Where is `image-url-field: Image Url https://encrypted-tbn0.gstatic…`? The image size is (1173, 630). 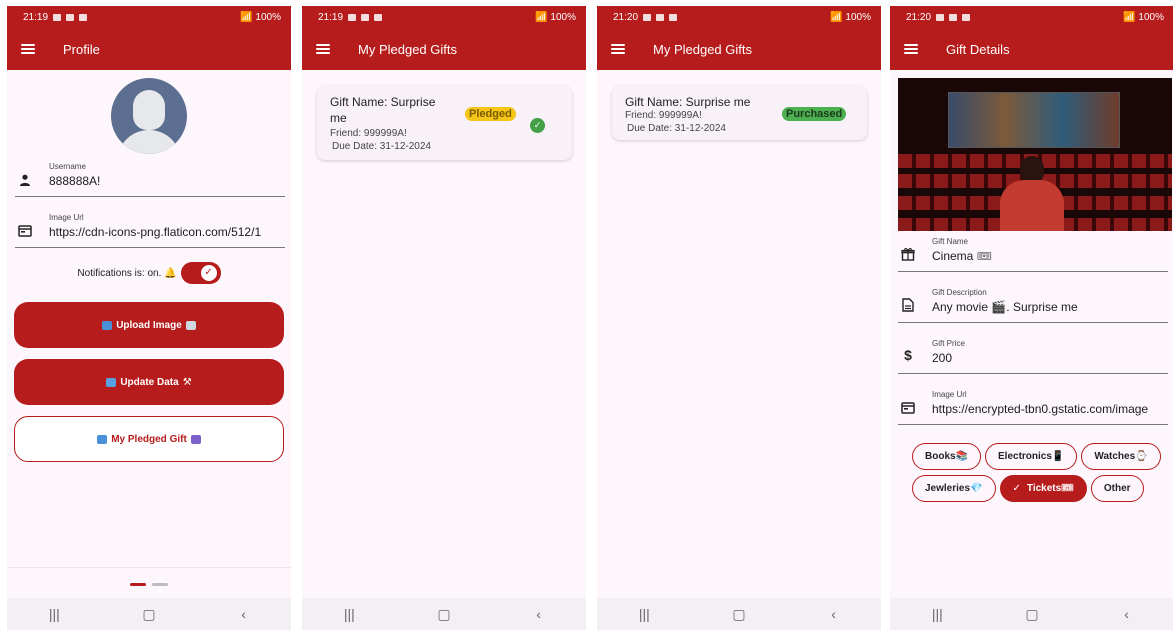 image-url-field: Image Url https://encrypted-tbn0.gstatic… is located at coordinates (1033, 407).